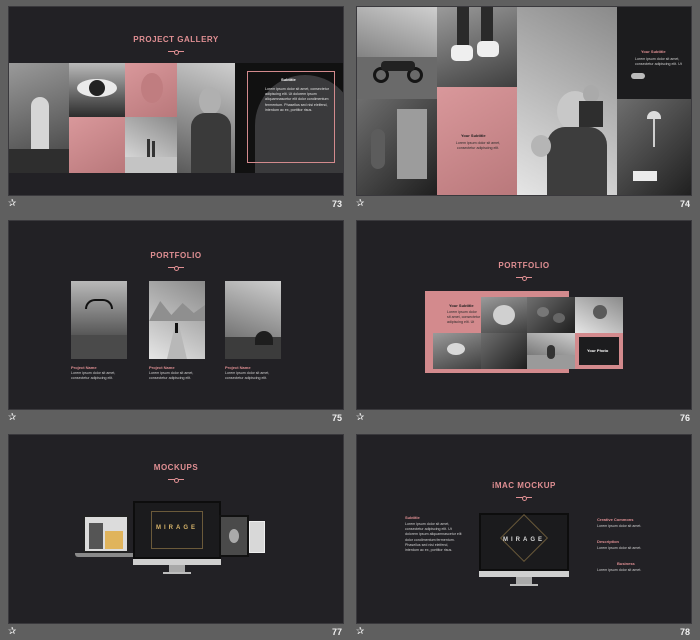 The height and width of the screenshot is (640, 700). What do you see at coordinates (106, 538) in the screenshot?
I see `laptop-mockup` at bounding box center [106, 538].